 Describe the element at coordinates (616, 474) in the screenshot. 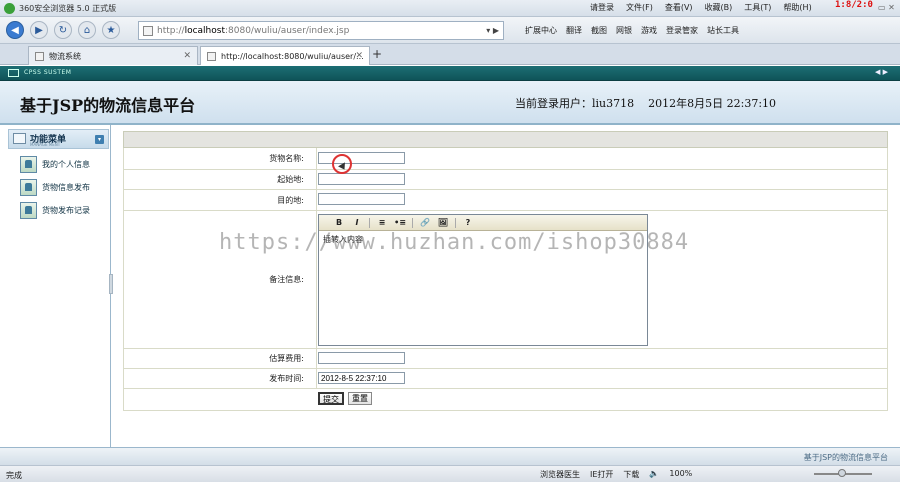

I see `status-items: 浏览器医生 IE打开 下载 🔈 100%` at that location.